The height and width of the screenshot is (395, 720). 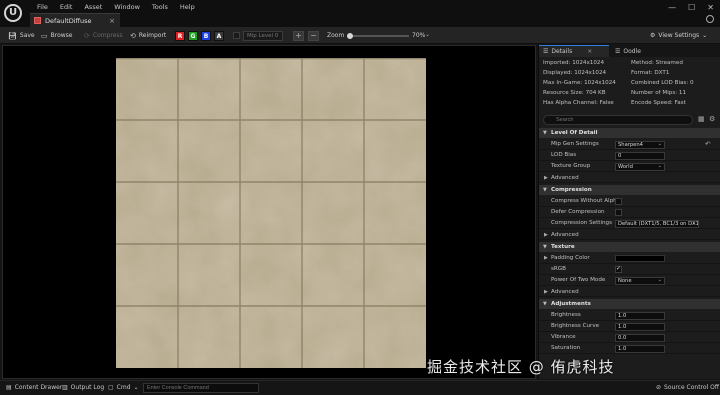 What do you see at coordinates (629, 133) in the screenshot?
I see `section-level-of-detail: ▼ Level Of Detail` at bounding box center [629, 133].